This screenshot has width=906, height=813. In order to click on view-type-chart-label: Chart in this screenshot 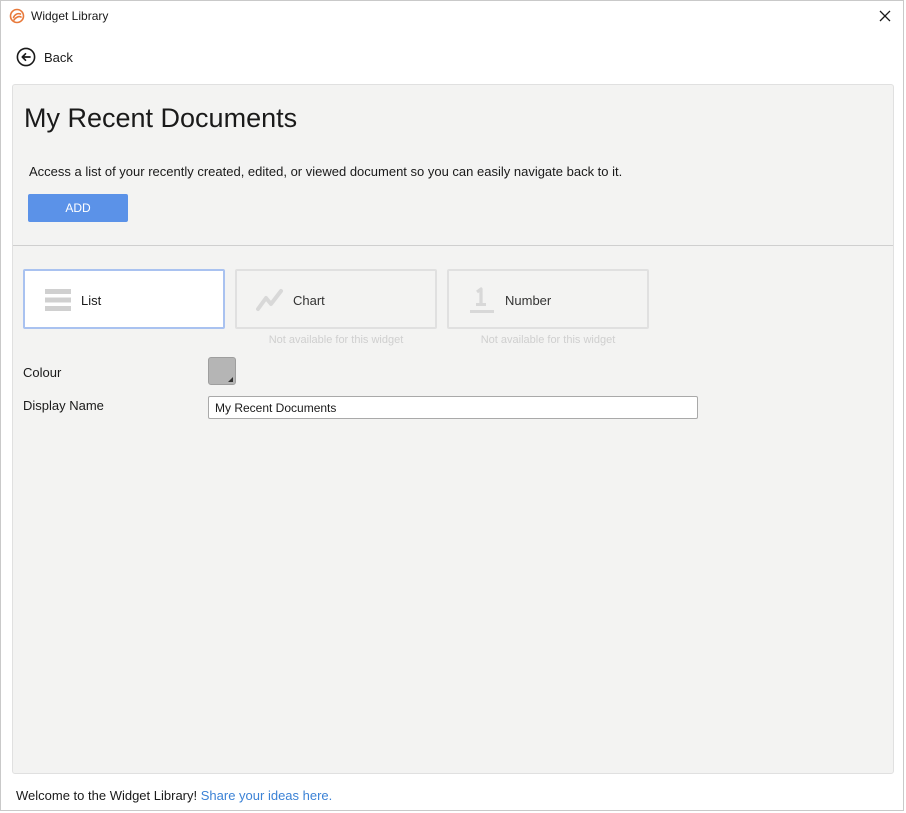, I will do `click(309, 300)`.